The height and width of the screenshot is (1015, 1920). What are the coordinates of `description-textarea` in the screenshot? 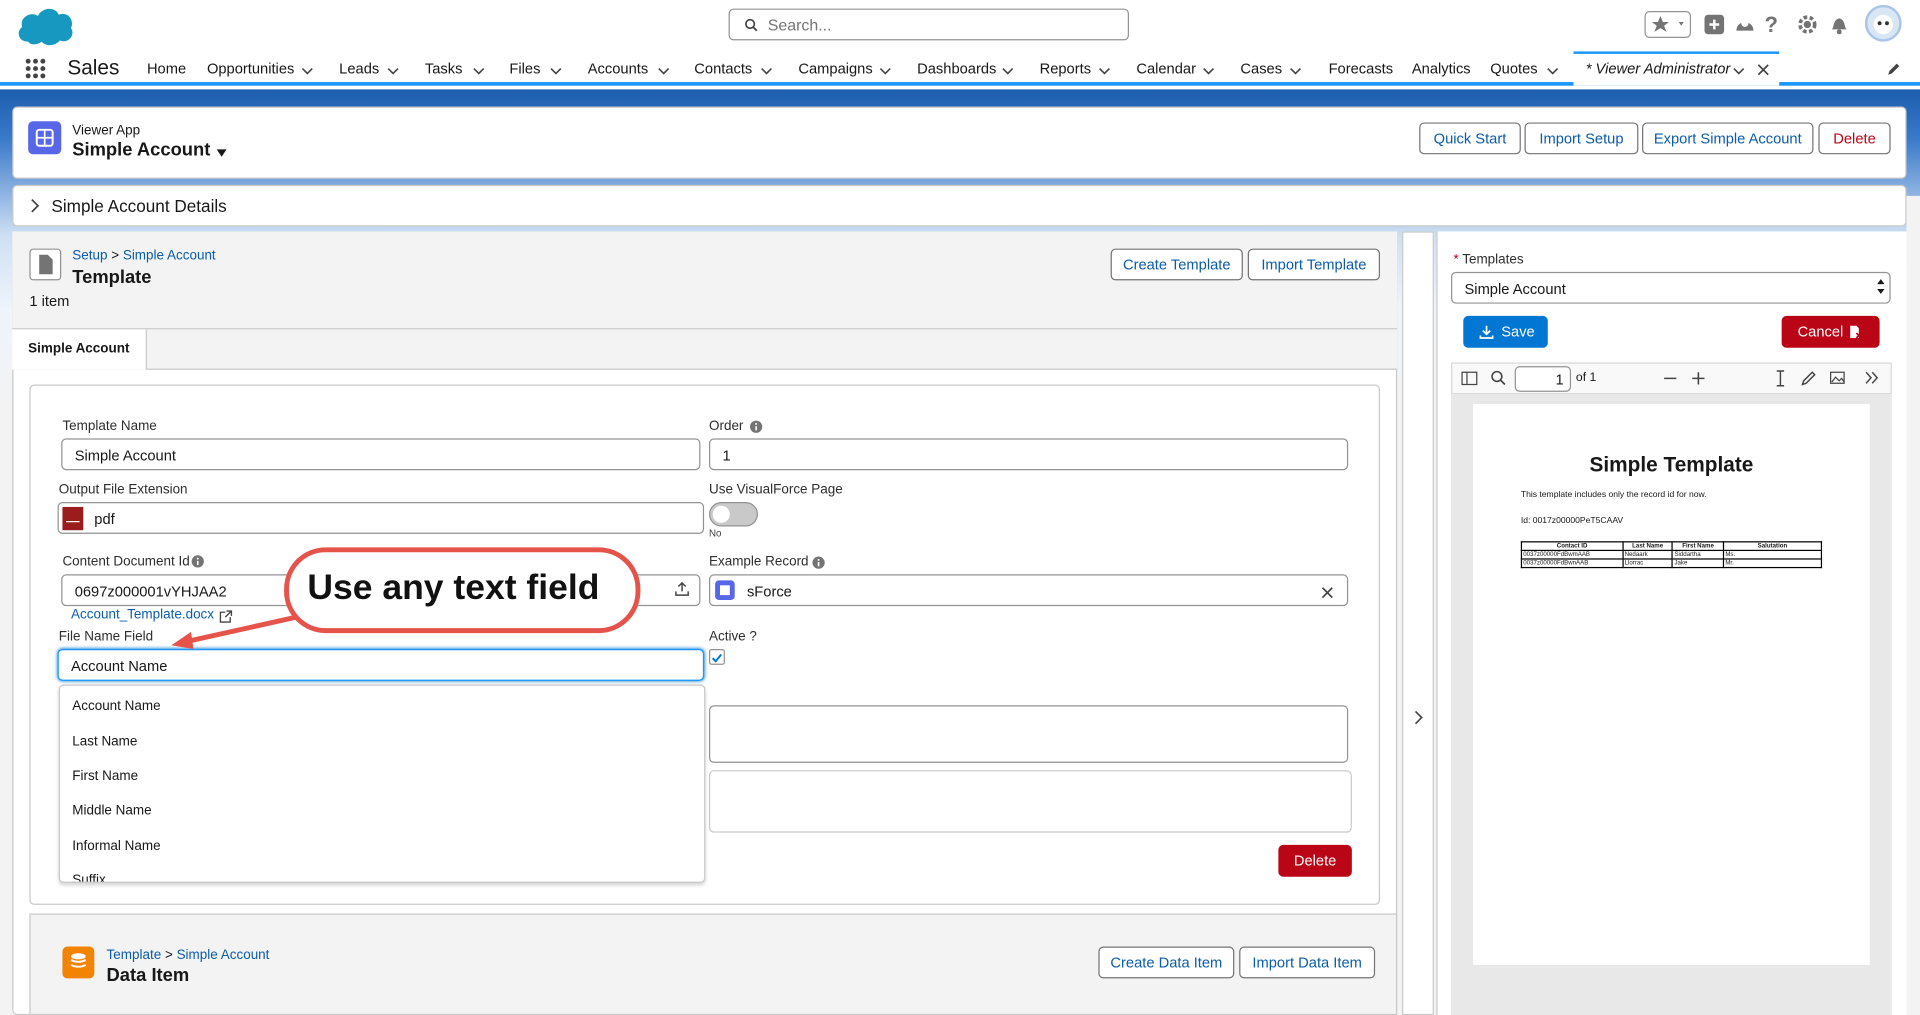 It's located at (1028, 734).